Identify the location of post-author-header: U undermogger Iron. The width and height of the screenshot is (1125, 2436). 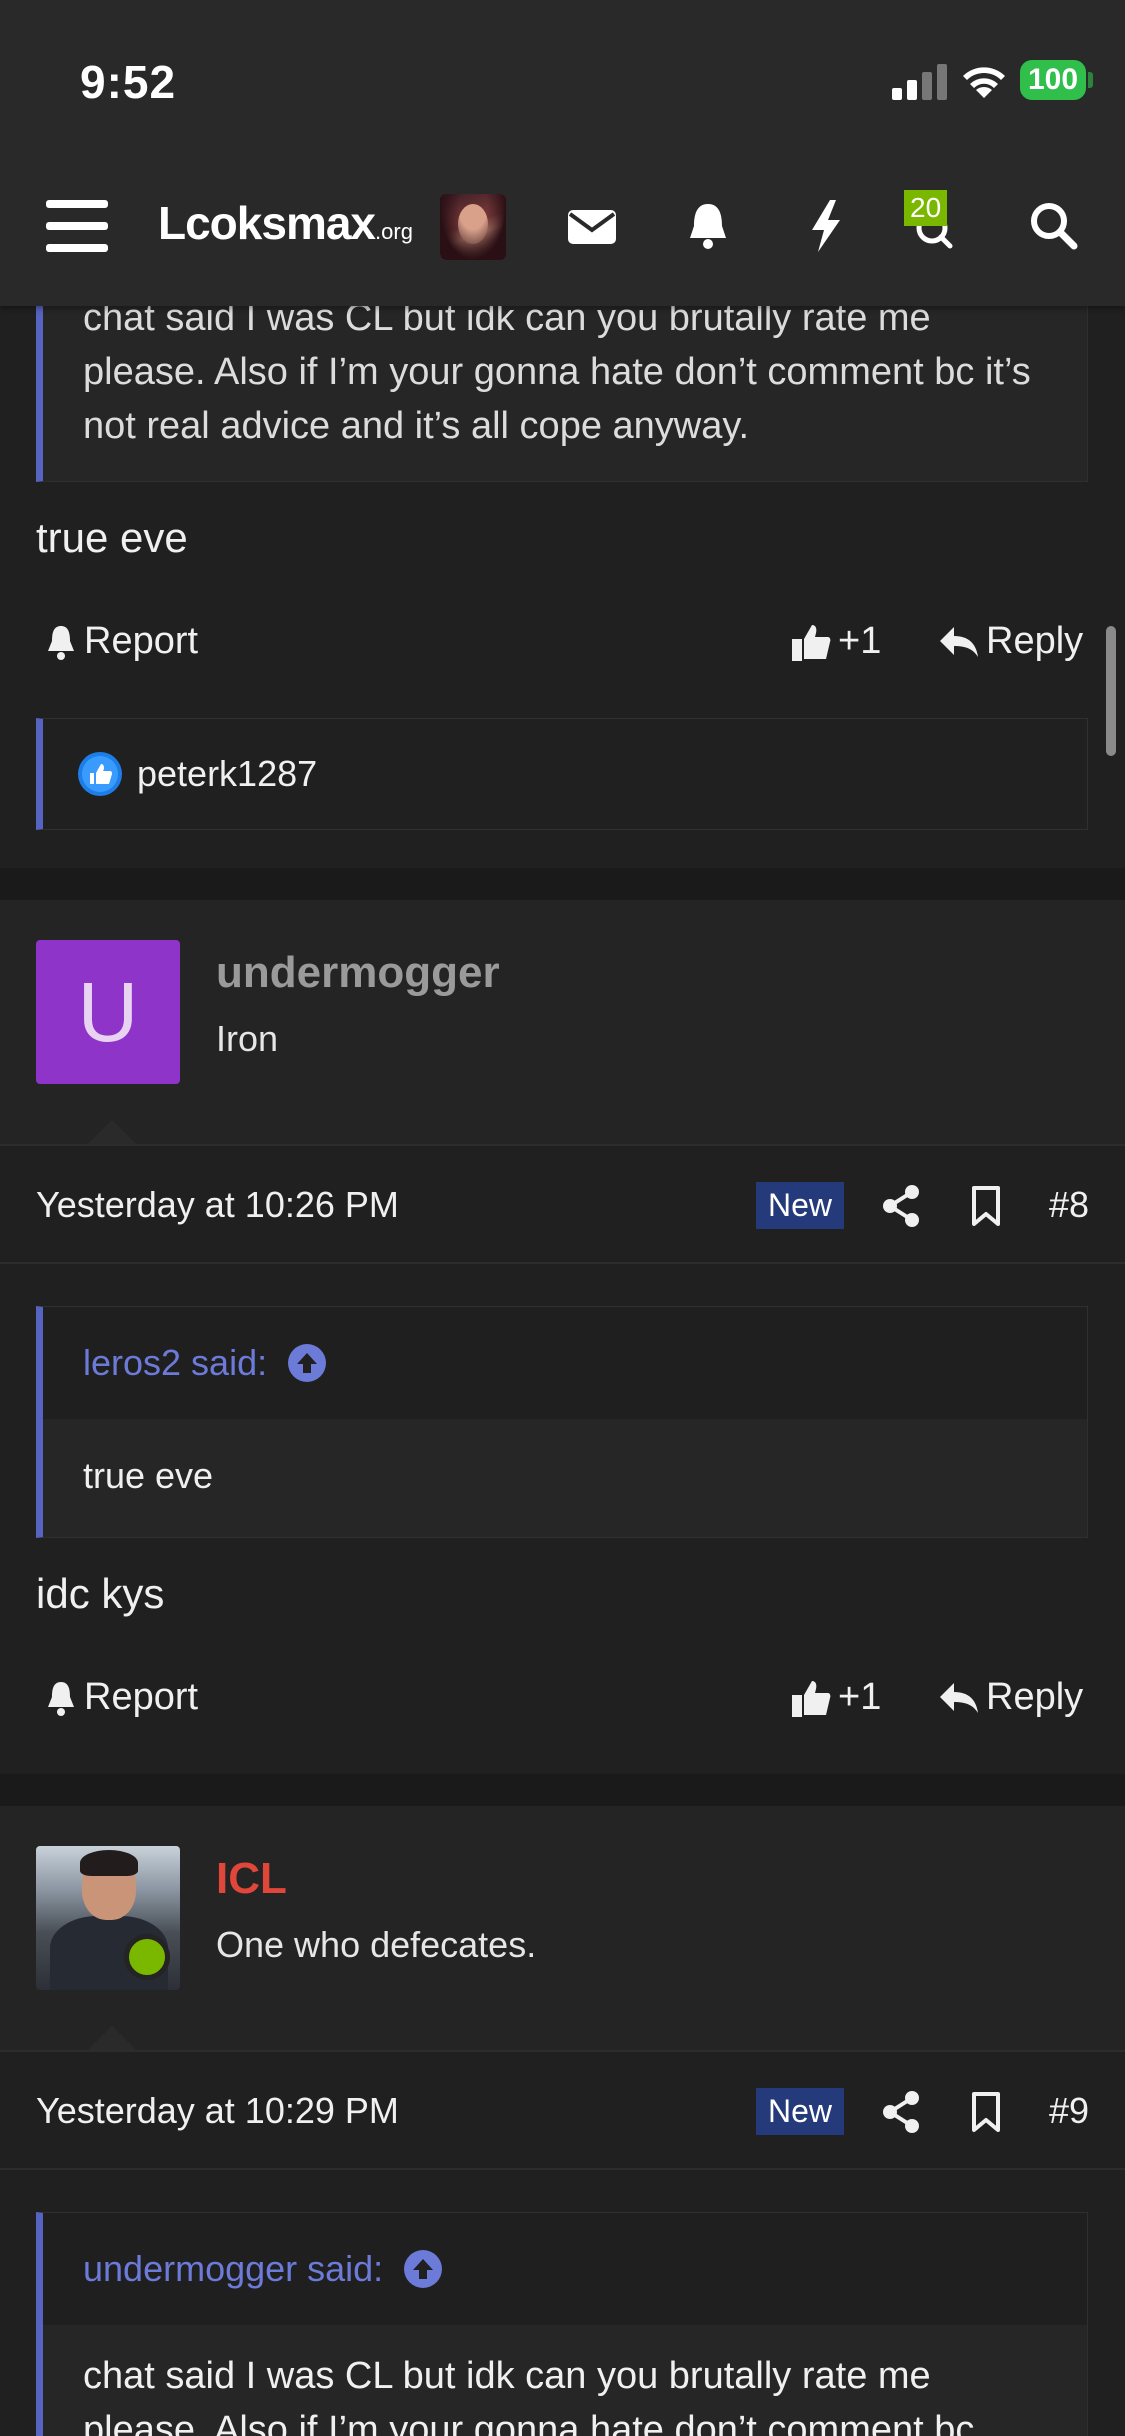
(562, 1022).